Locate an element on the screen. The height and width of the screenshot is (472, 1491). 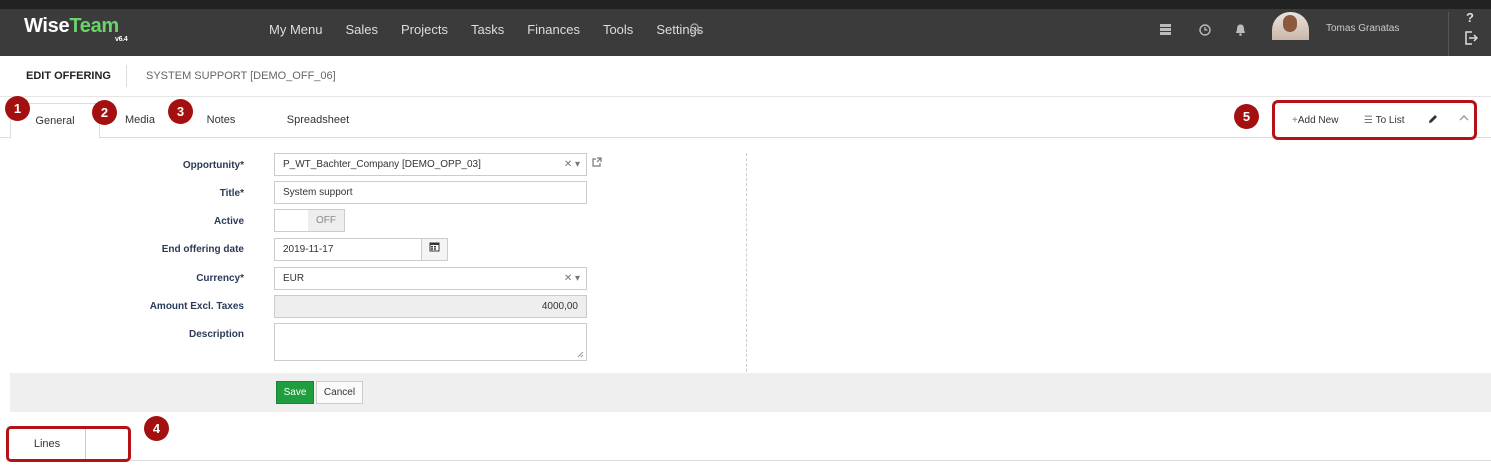
save-button: Save is located at coordinates (295, 392).